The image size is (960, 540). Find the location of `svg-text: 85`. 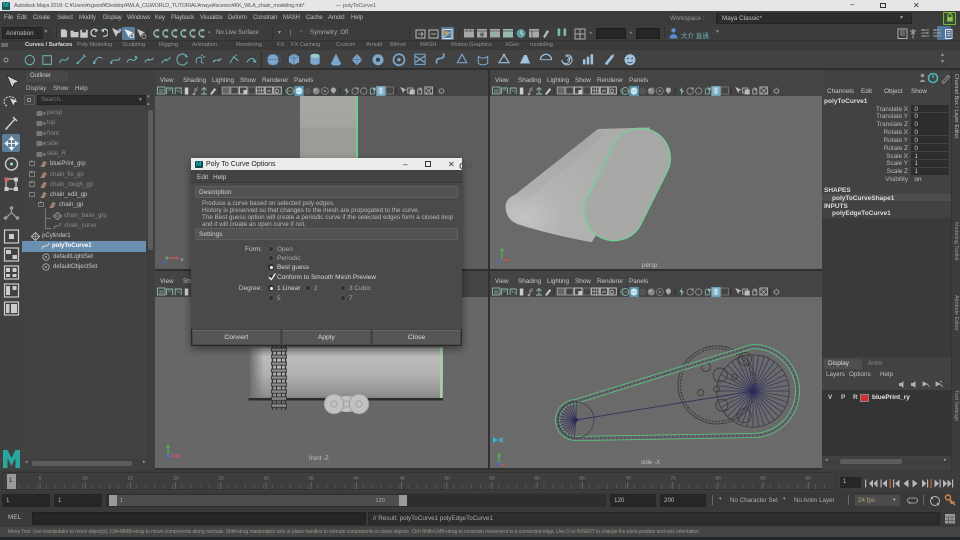

svg-text: 85 is located at coordinates (763, 479).